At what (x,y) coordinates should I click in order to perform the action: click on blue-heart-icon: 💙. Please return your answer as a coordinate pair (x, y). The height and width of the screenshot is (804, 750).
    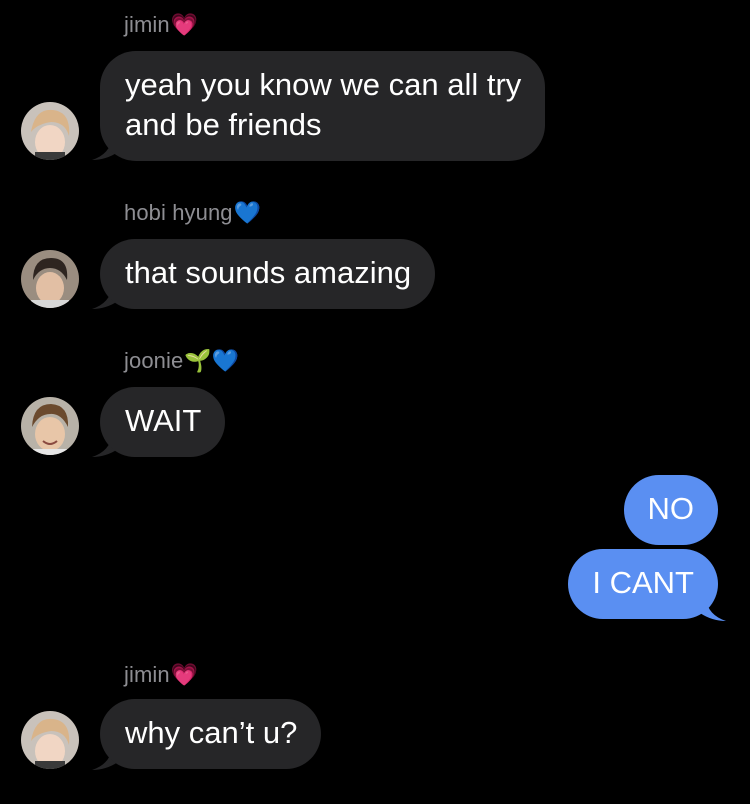
    Looking at the image, I should click on (247, 212).